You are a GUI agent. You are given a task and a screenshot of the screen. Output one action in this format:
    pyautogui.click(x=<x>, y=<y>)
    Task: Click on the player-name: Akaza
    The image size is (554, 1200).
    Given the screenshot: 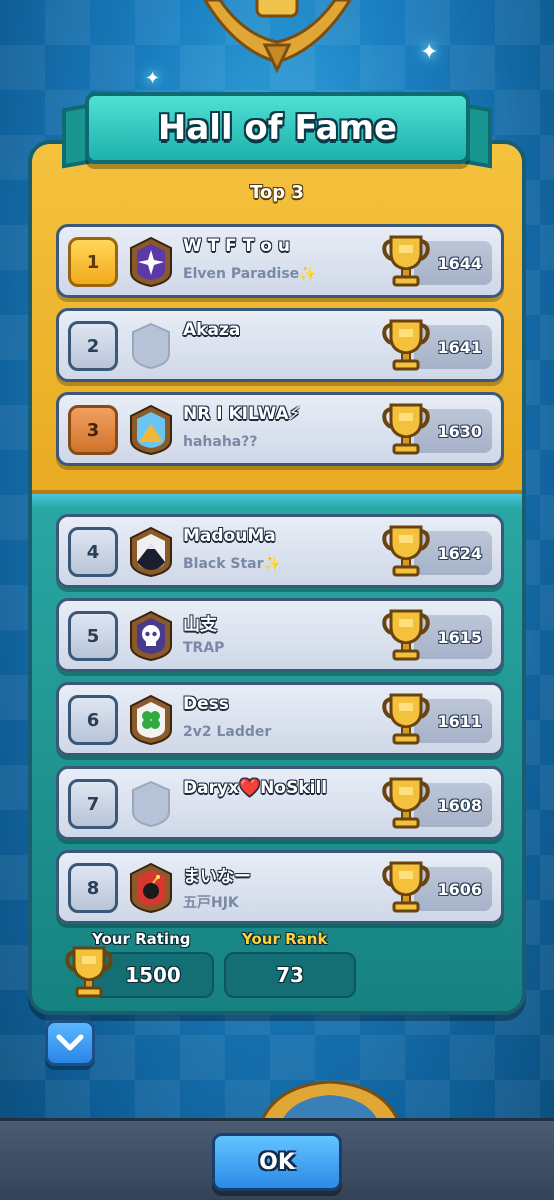 What is the action you would take?
    pyautogui.click(x=212, y=330)
    